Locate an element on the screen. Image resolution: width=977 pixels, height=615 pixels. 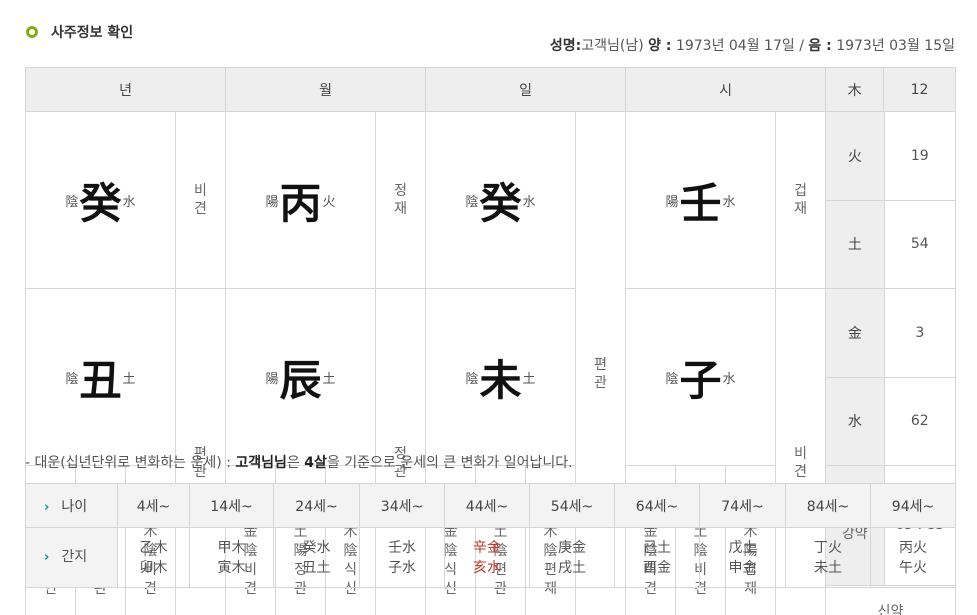
daeun-desc-mid: 은 is located at coordinates (295, 463).